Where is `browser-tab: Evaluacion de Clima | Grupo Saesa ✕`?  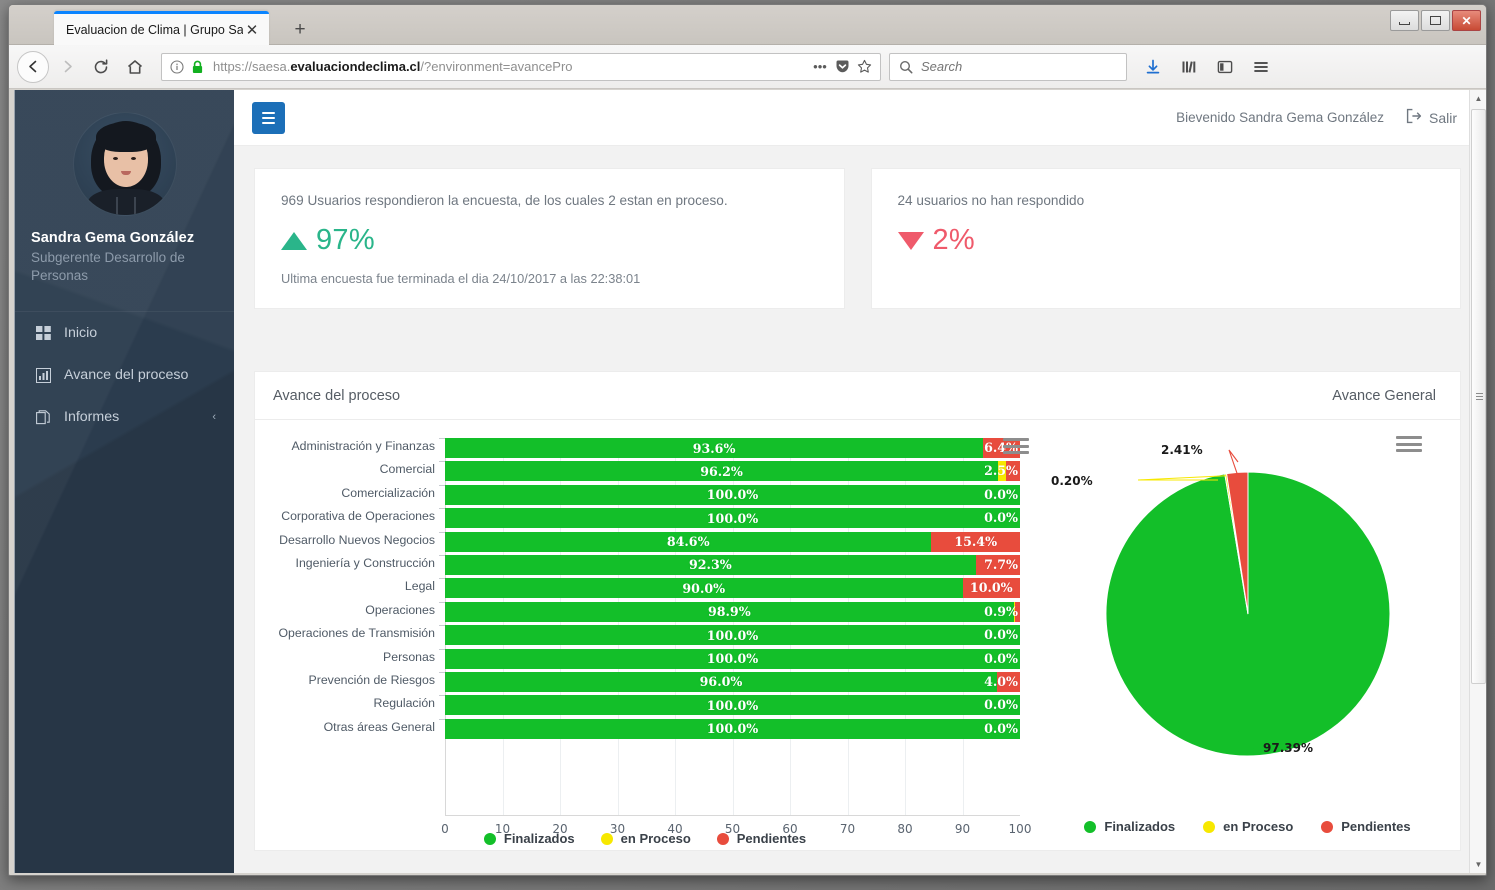 browser-tab: Evaluacion de Clima | Grupo Saesa ✕ is located at coordinates (161, 28).